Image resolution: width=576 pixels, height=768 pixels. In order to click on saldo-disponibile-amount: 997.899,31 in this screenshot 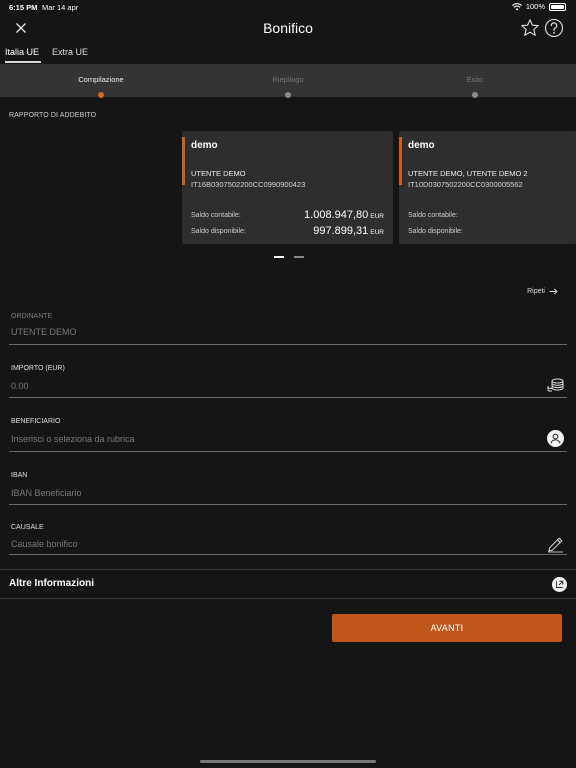, I will do `click(341, 231)`.